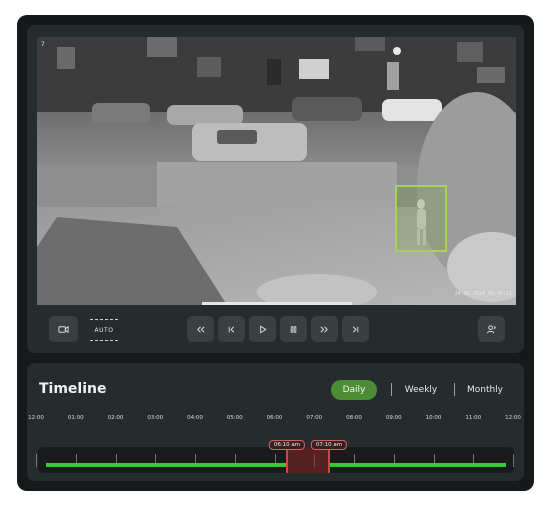 Image resolution: width=551 pixels, height=508 pixels. I want to click on selected-range, so click(308, 460).